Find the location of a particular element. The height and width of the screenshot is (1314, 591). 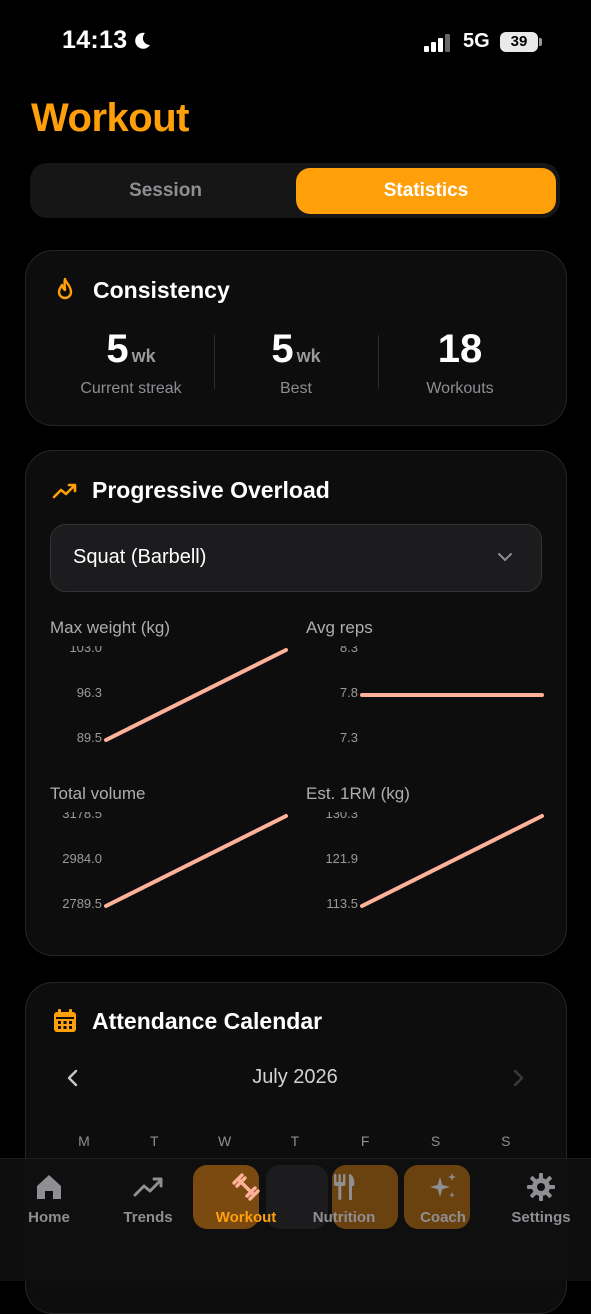

chevron-right-icon is located at coordinates (518, 1078).